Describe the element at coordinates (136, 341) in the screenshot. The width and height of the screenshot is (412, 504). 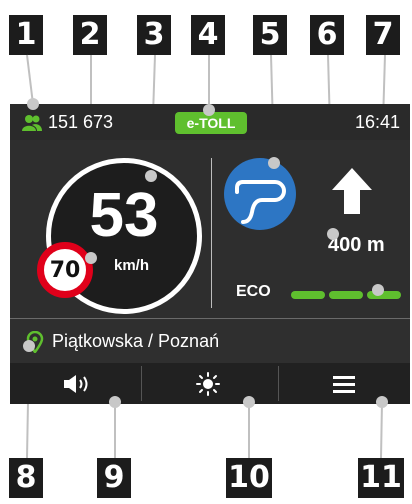
I see `current-location: Piątkowska / Poznań` at that location.